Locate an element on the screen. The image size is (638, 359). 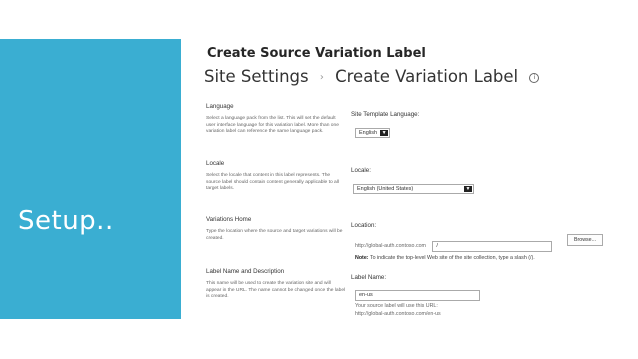
page-header: Site Settings › Create Variation Label i is located at coordinates (372, 76).